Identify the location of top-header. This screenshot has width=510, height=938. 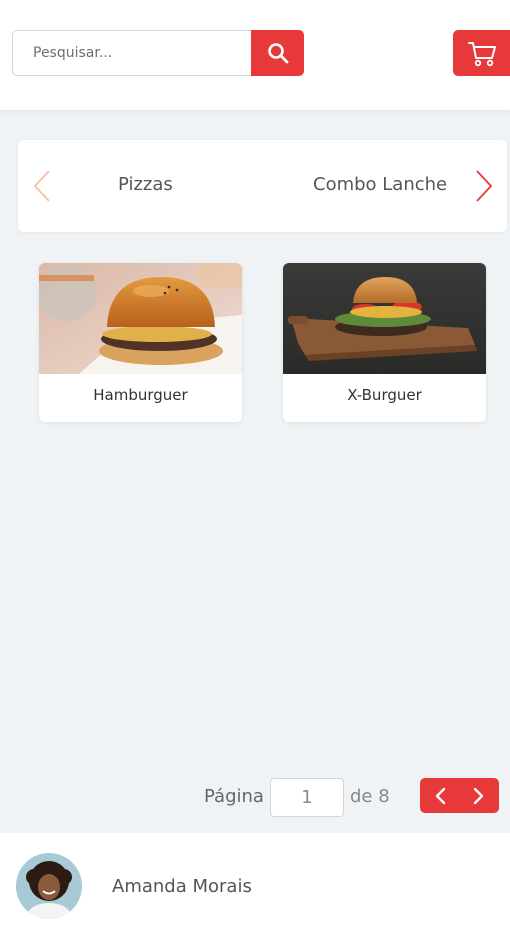
(255, 55).